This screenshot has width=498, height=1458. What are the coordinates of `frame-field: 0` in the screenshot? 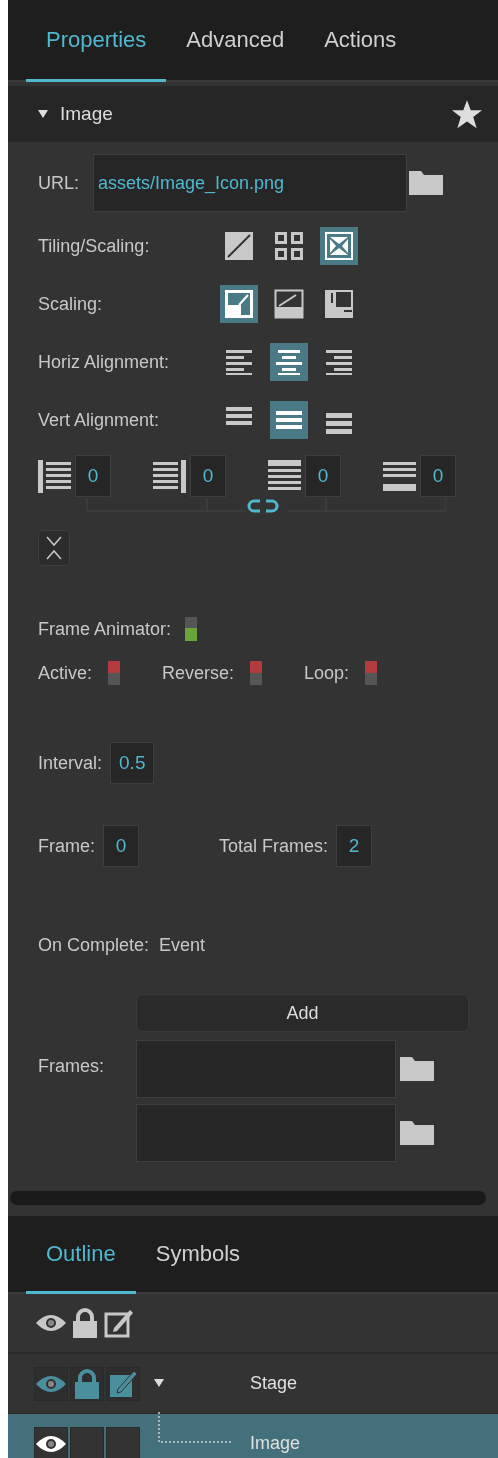 It's located at (121, 846).